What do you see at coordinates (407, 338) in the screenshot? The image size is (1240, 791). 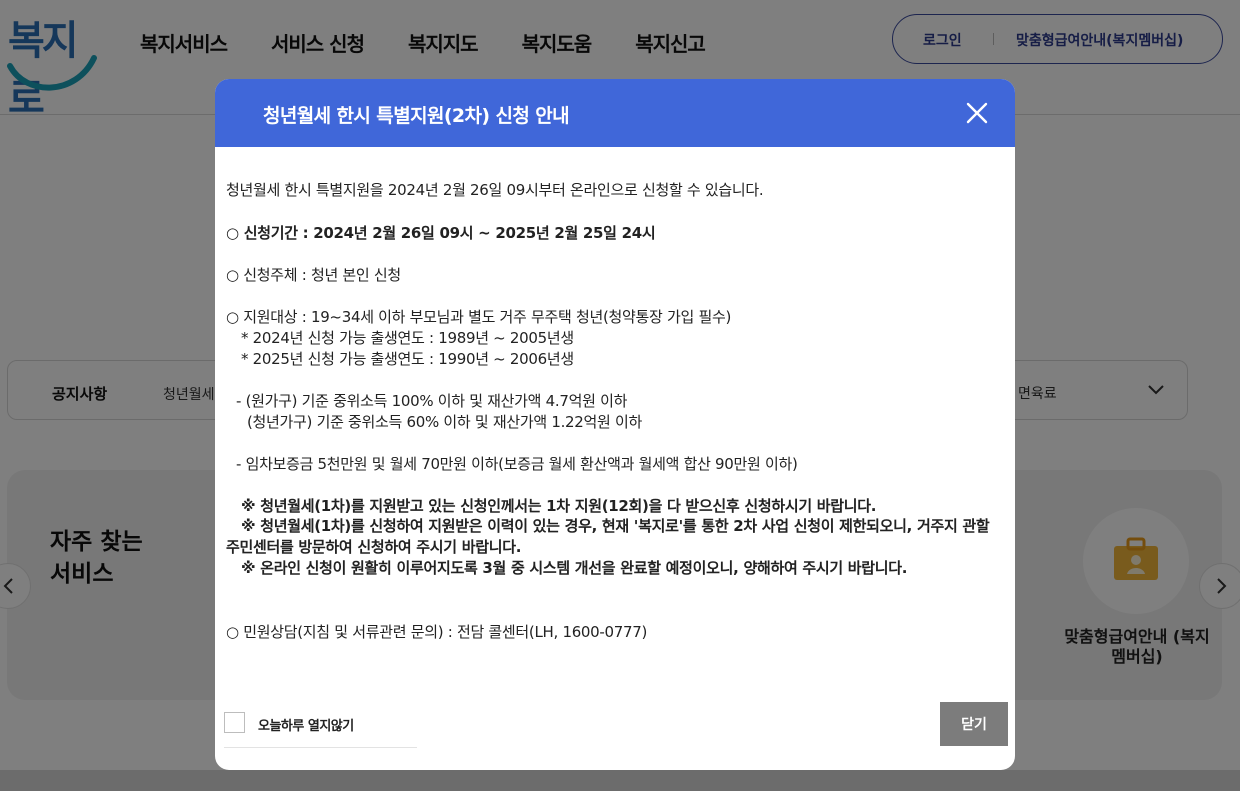 I see `birth-year-2024: * 2024년 신청 가능 출생연도 : 1989년 ~ 2005년생` at bounding box center [407, 338].